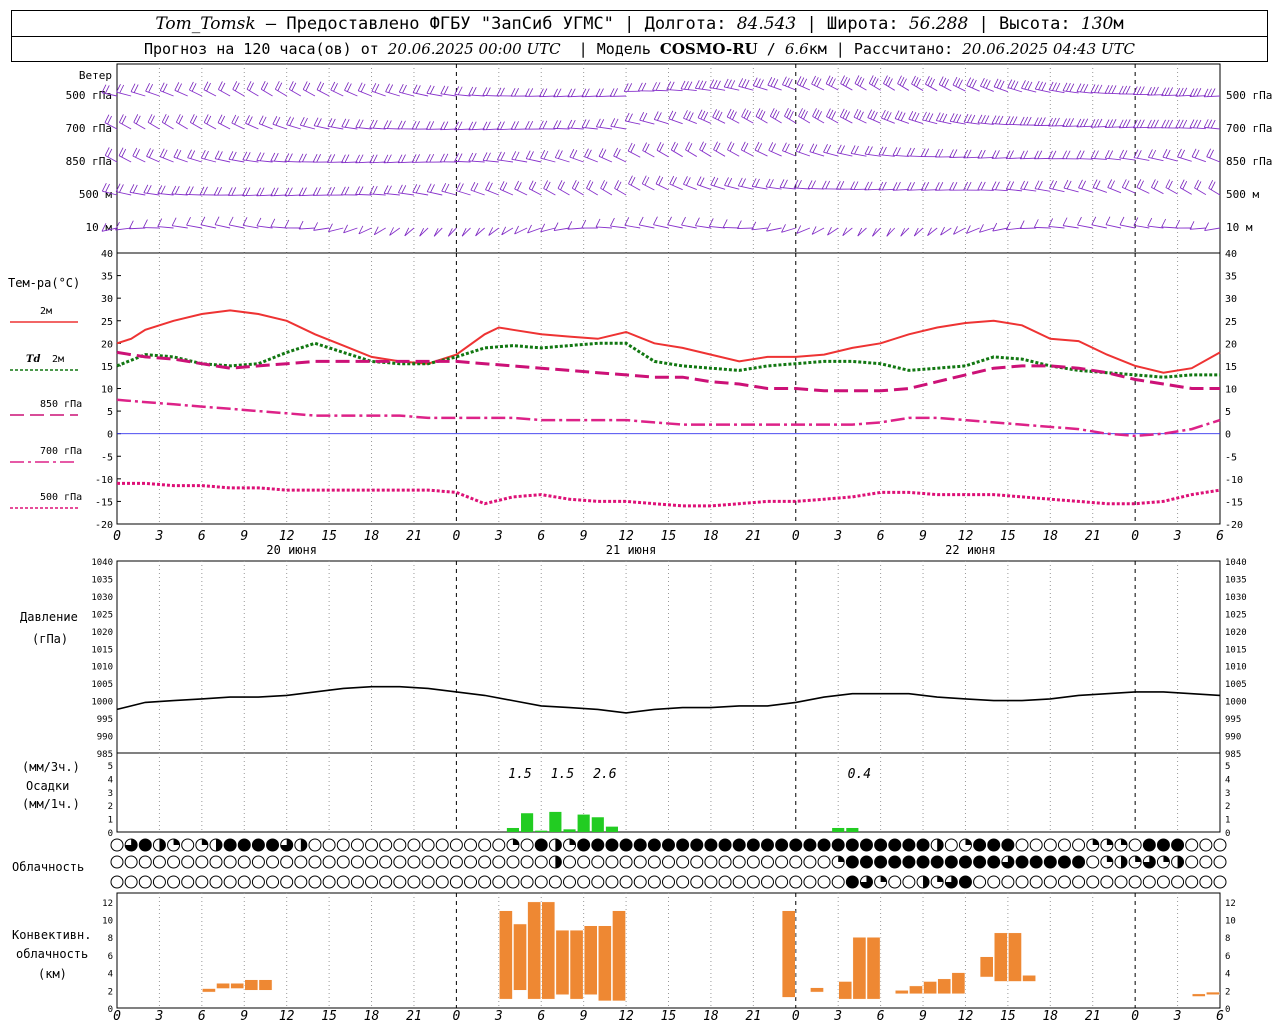 Image resolution: width=1280 pixels, height=1024 pixels. What do you see at coordinates (841, 859) in the screenshot?
I see `cloud-cover-quarter` at bounding box center [841, 859].